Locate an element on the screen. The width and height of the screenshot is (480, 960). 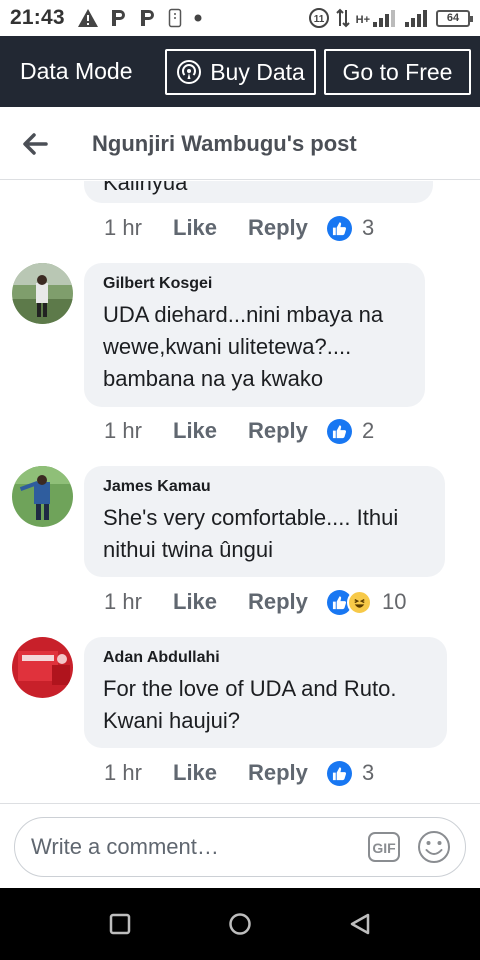
gif-icon: GIF is located at coordinates (384, 847).